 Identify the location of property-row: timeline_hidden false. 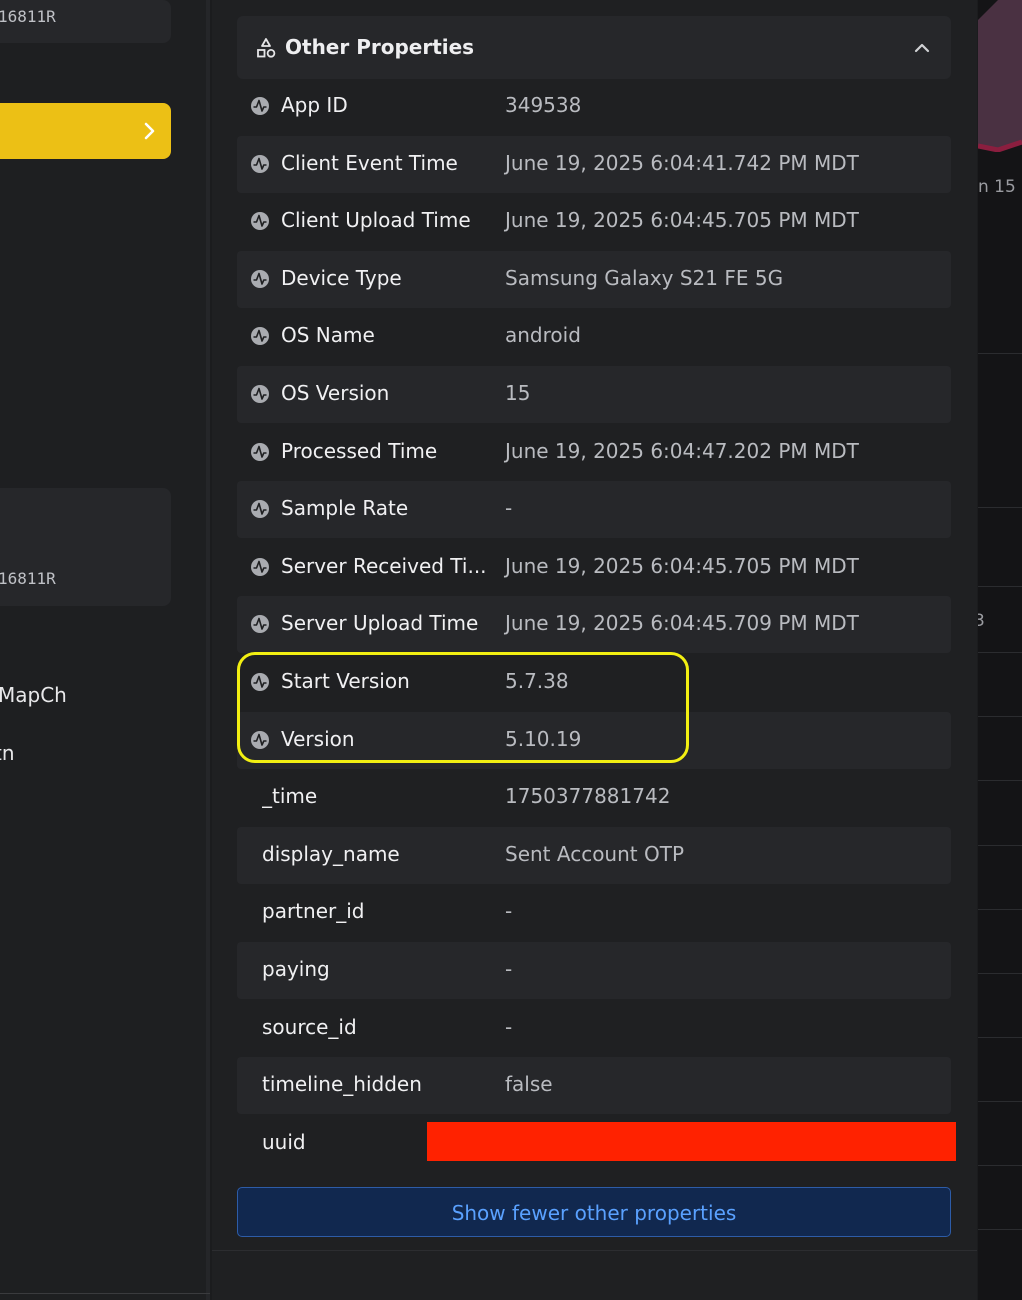
(594, 1086).